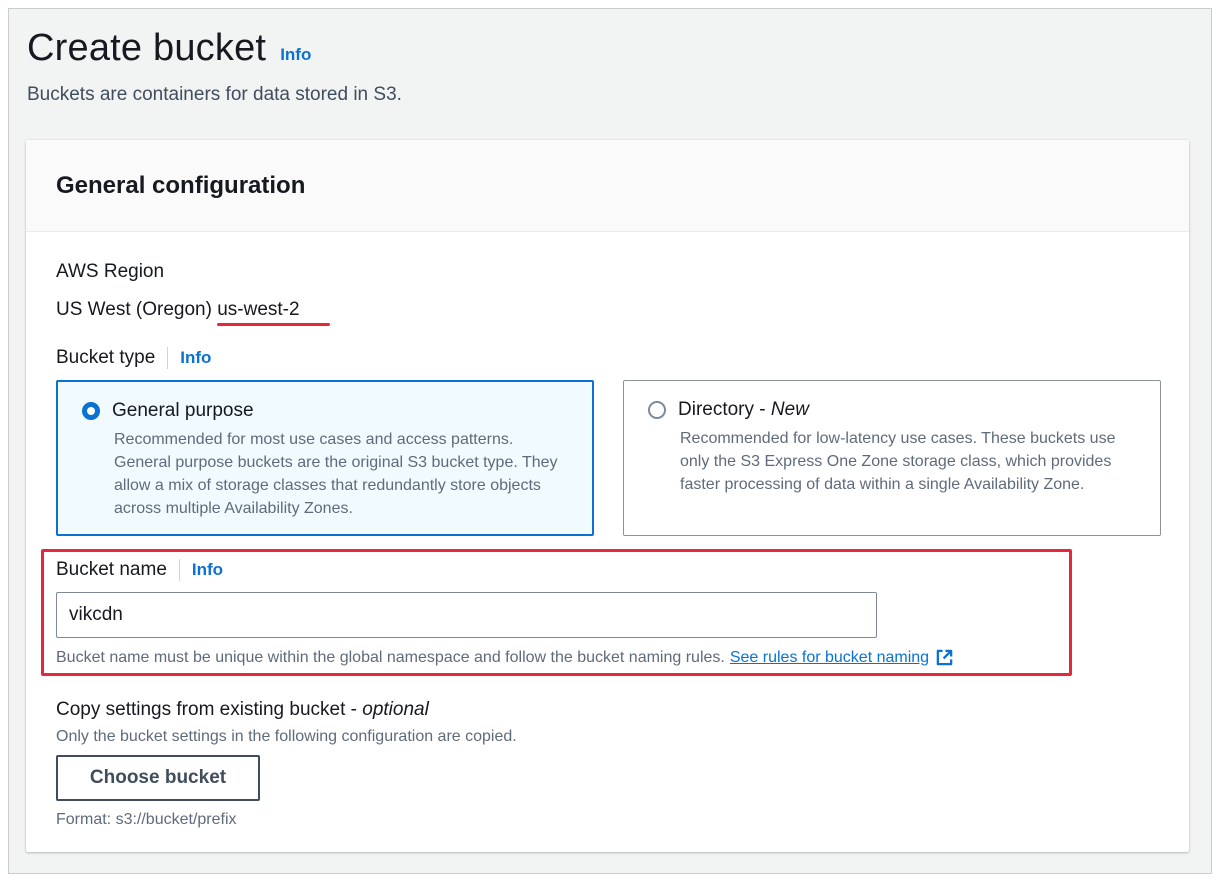  Describe the element at coordinates (134, 309) in the screenshot. I see `region-name: US West (Oregon)` at that location.